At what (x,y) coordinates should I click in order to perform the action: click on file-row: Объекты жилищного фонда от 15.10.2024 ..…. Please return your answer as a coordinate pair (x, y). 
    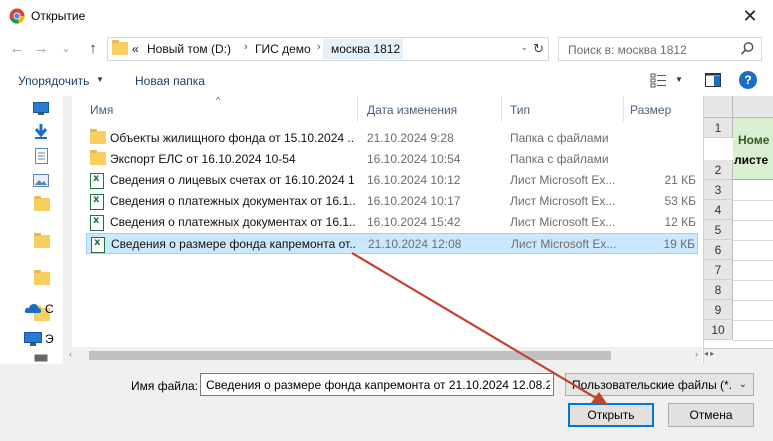
    Looking at the image, I should click on (392, 138).